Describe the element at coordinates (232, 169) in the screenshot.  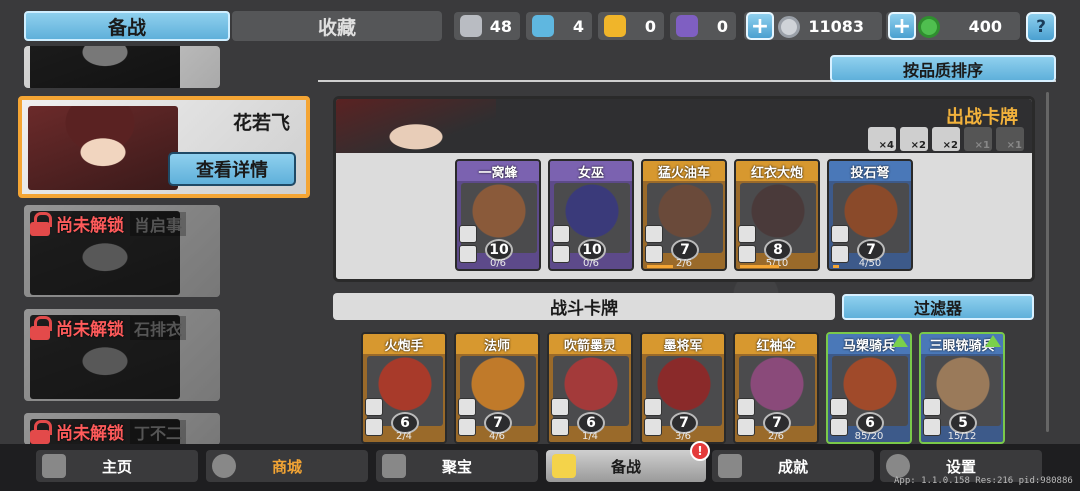
I see `view-details-button: 查看详情` at that location.